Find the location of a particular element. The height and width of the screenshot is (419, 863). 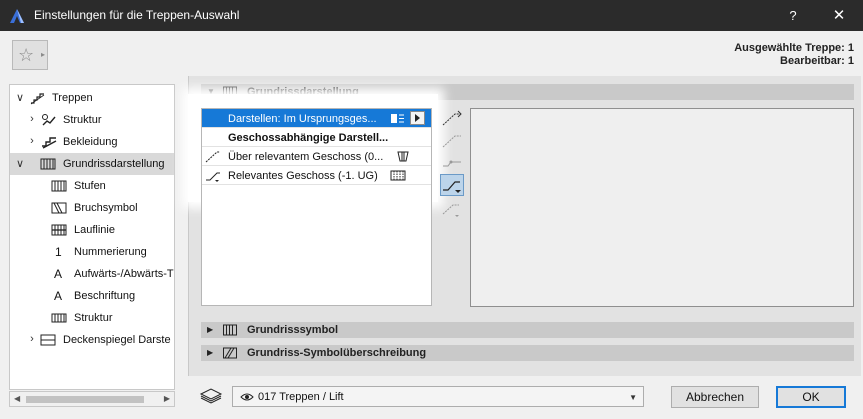

cancel-button: Abbrechen is located at coordinates (715, 397).